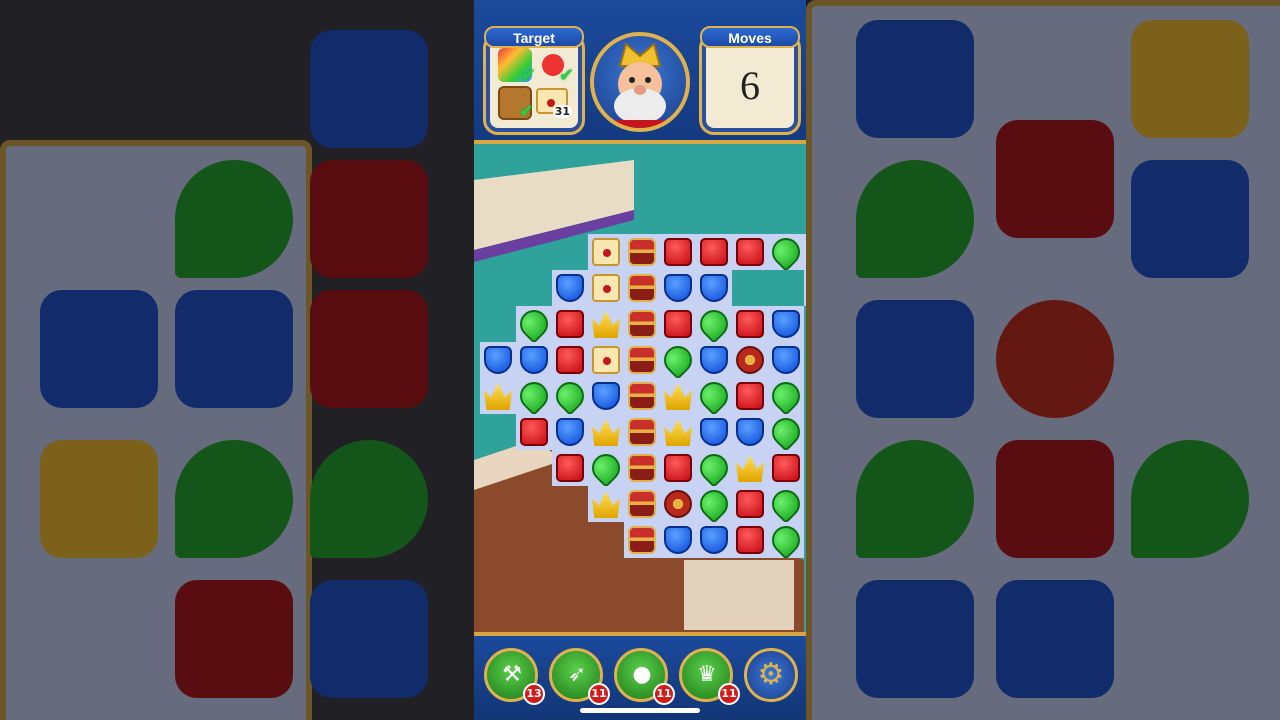 Image resolution: width=1280 pixels, height=720 pixels. What do you see at coordinates (516, 104) in the screenshot?
I see `wood-box-goal: ✔` at bounding box center [516, 104].